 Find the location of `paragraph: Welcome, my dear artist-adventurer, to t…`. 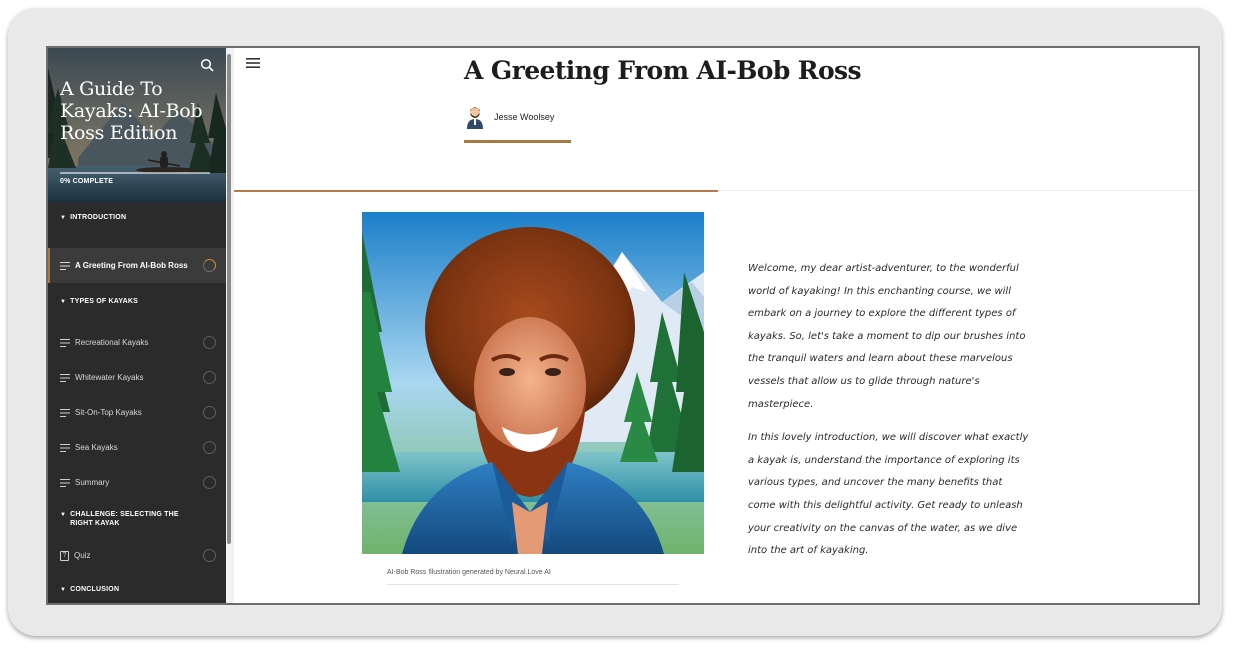

paragraph: Welcome, my dear artist-adventurer, to t… is located at coordinates (887, 336).